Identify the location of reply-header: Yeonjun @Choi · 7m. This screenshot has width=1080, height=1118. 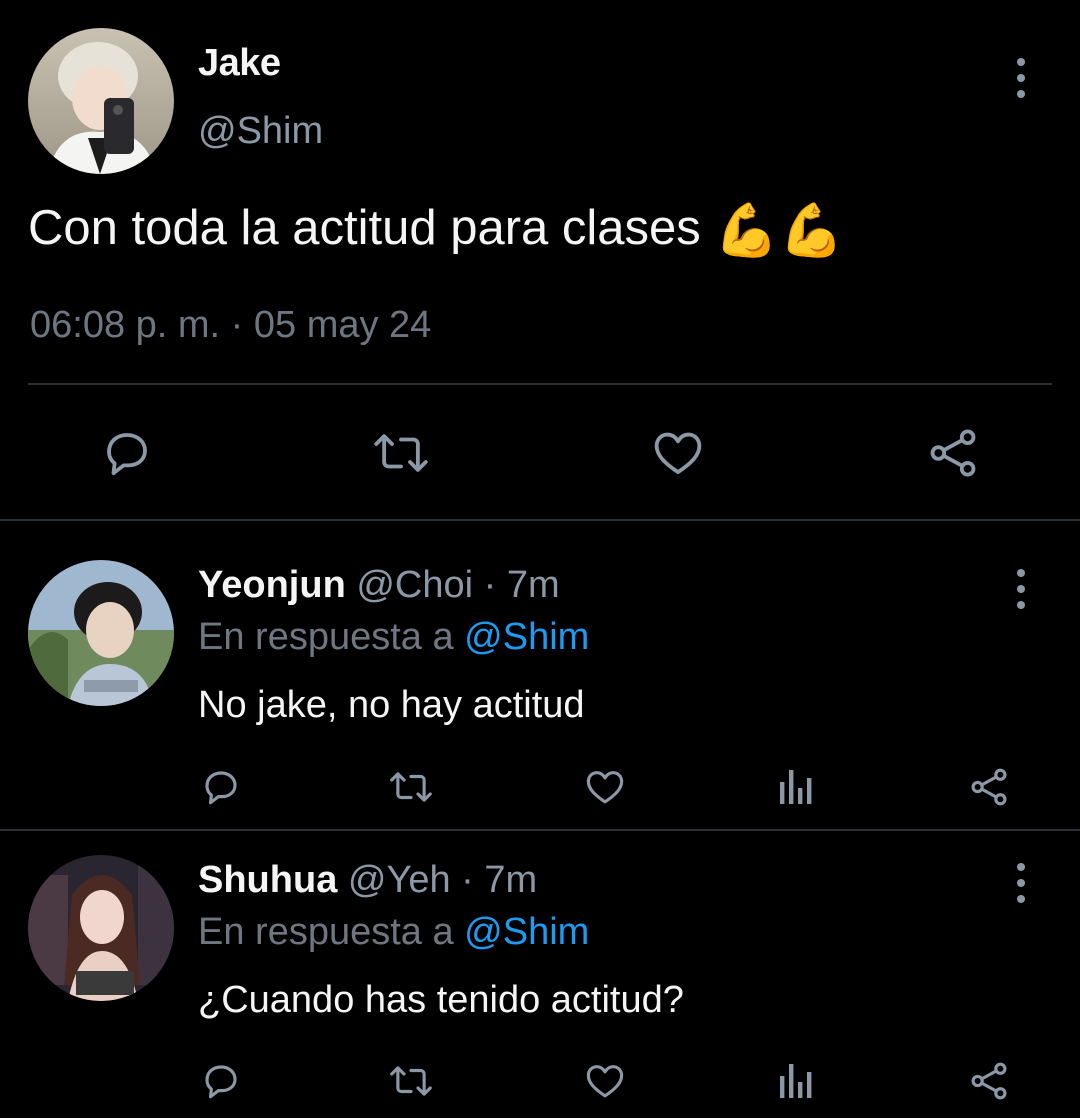
(379, 585).